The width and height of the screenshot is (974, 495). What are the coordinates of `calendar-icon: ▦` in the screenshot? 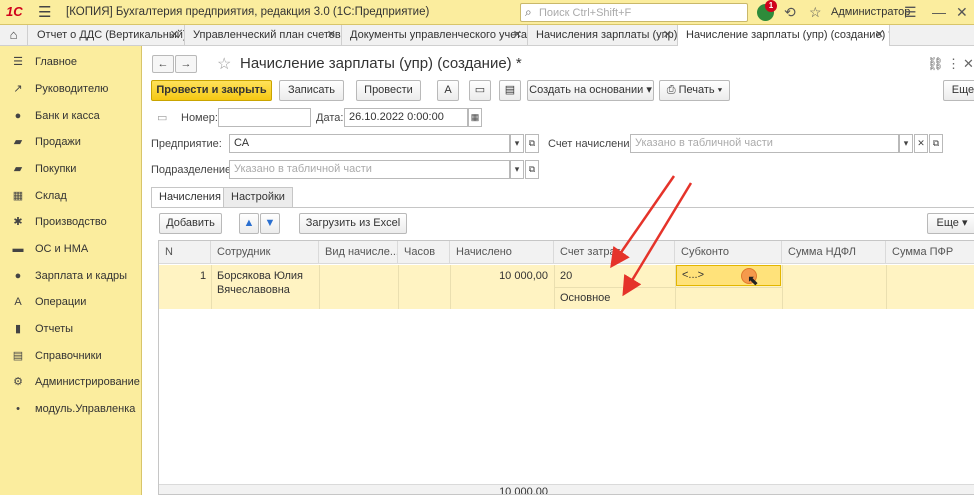 It's located at (475, 117).